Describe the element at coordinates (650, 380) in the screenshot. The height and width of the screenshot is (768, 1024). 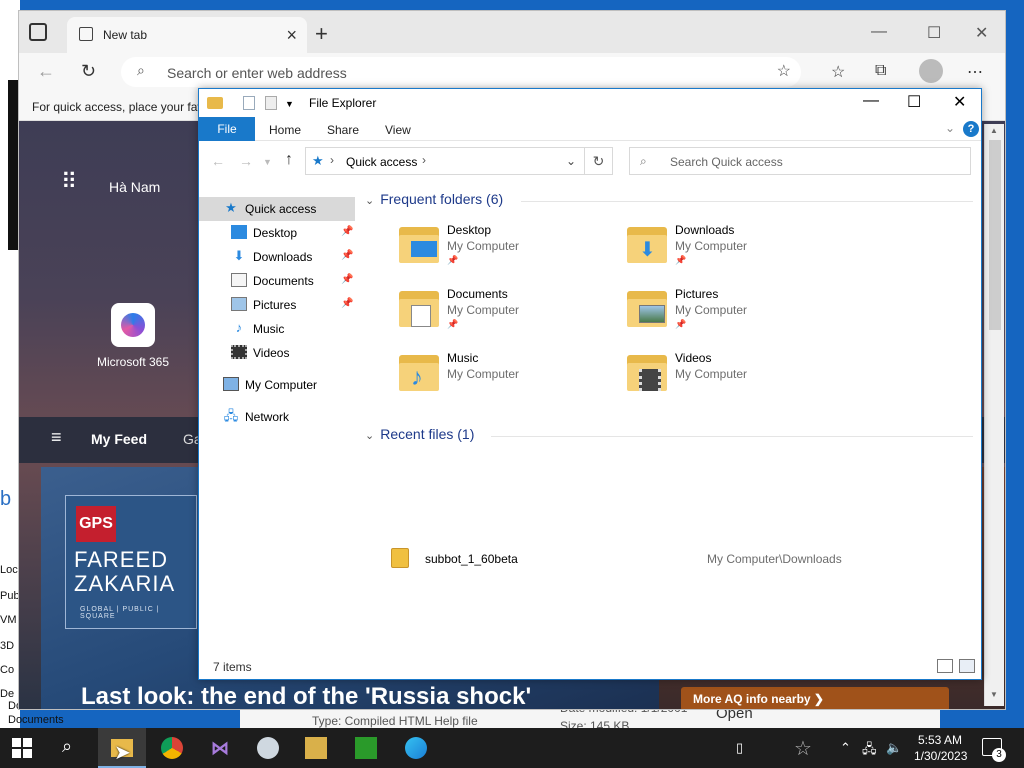
I see `film-glyph` at that location.